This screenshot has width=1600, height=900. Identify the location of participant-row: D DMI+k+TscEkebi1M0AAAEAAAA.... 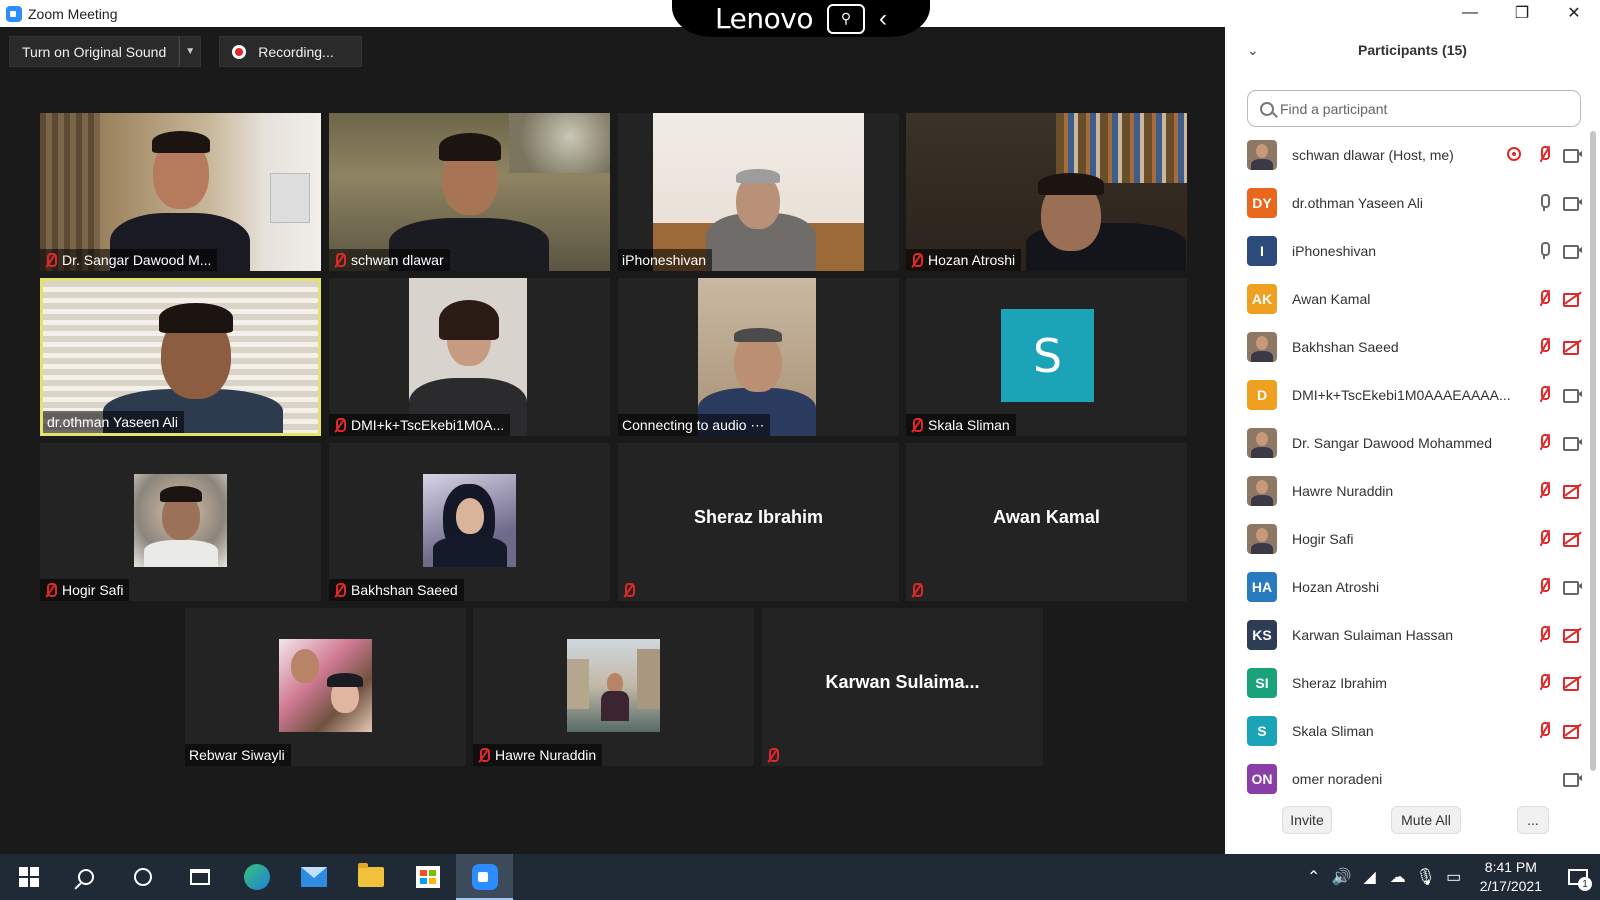
(1406, 395).